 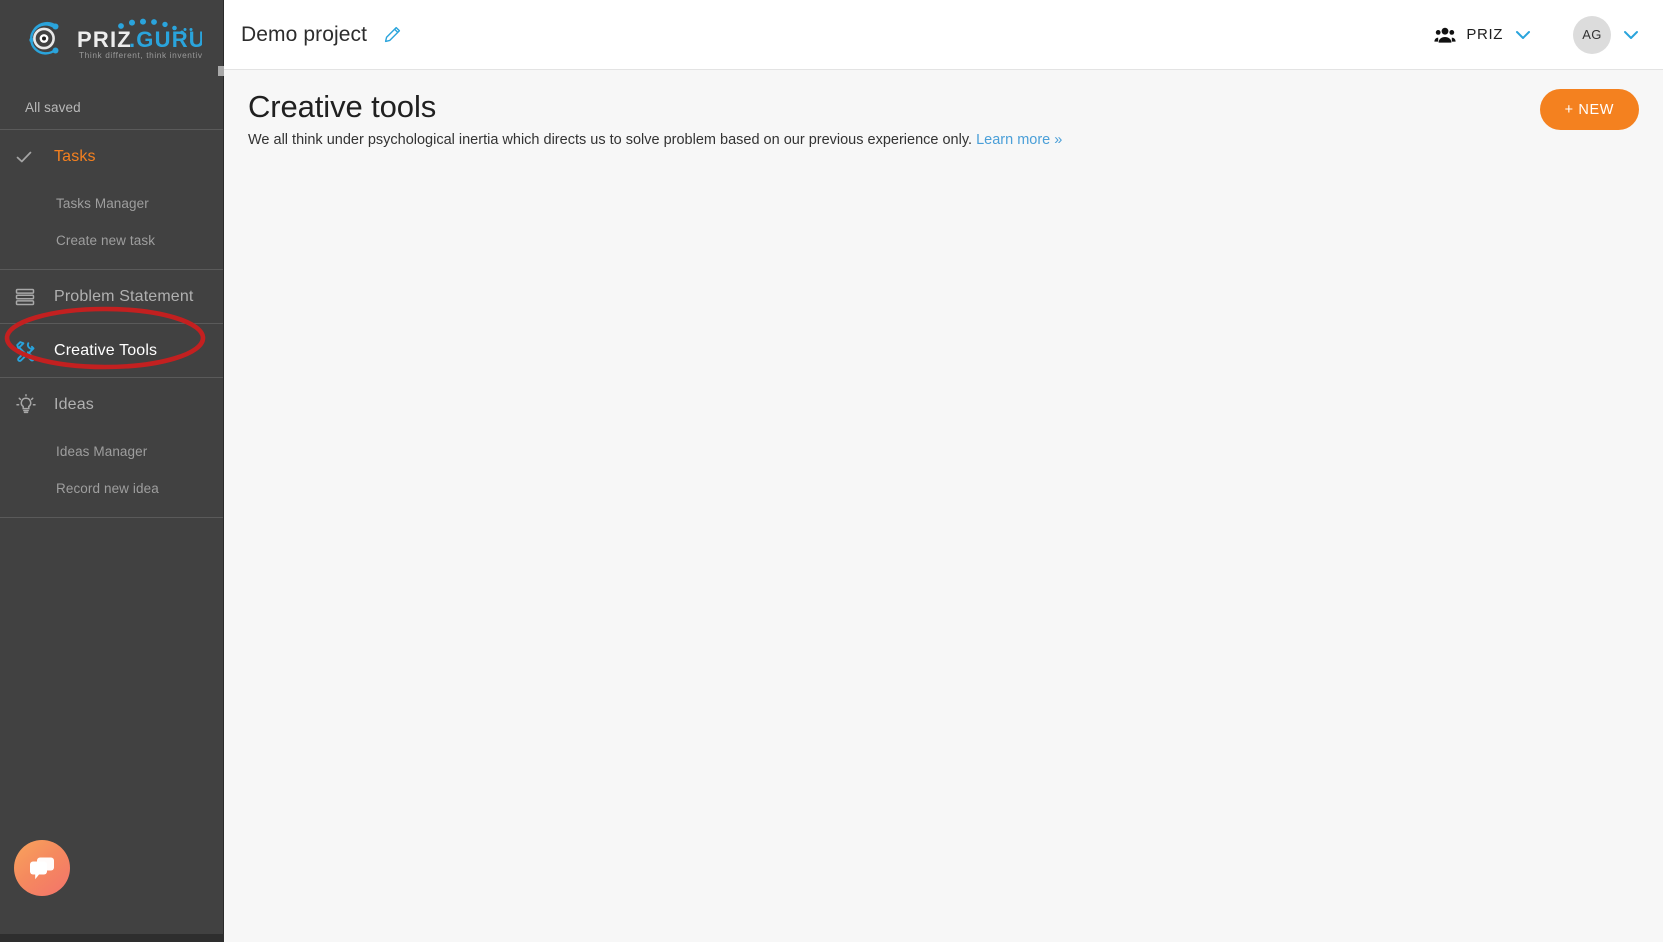 What do you see at coordinates (111, 203) in the screenshot?
I see `sidebar-item-tasks-manager: Tasks Manager` at bounding box center [111, 203].